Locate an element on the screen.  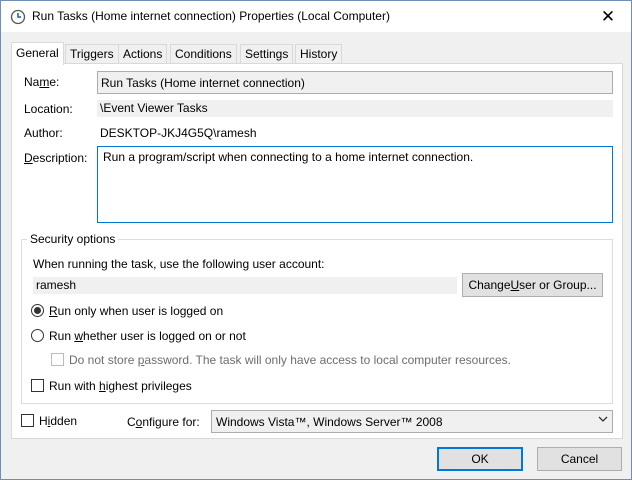
do-not-store-password-checkbox is located at coordinates (57, 359).